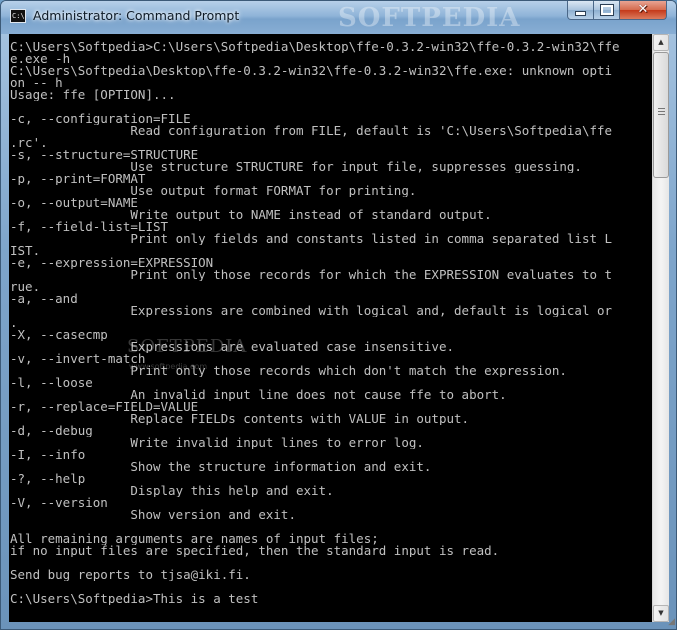  I want to click on console-line: -f, --field-list=LIST, so click(89, 227).